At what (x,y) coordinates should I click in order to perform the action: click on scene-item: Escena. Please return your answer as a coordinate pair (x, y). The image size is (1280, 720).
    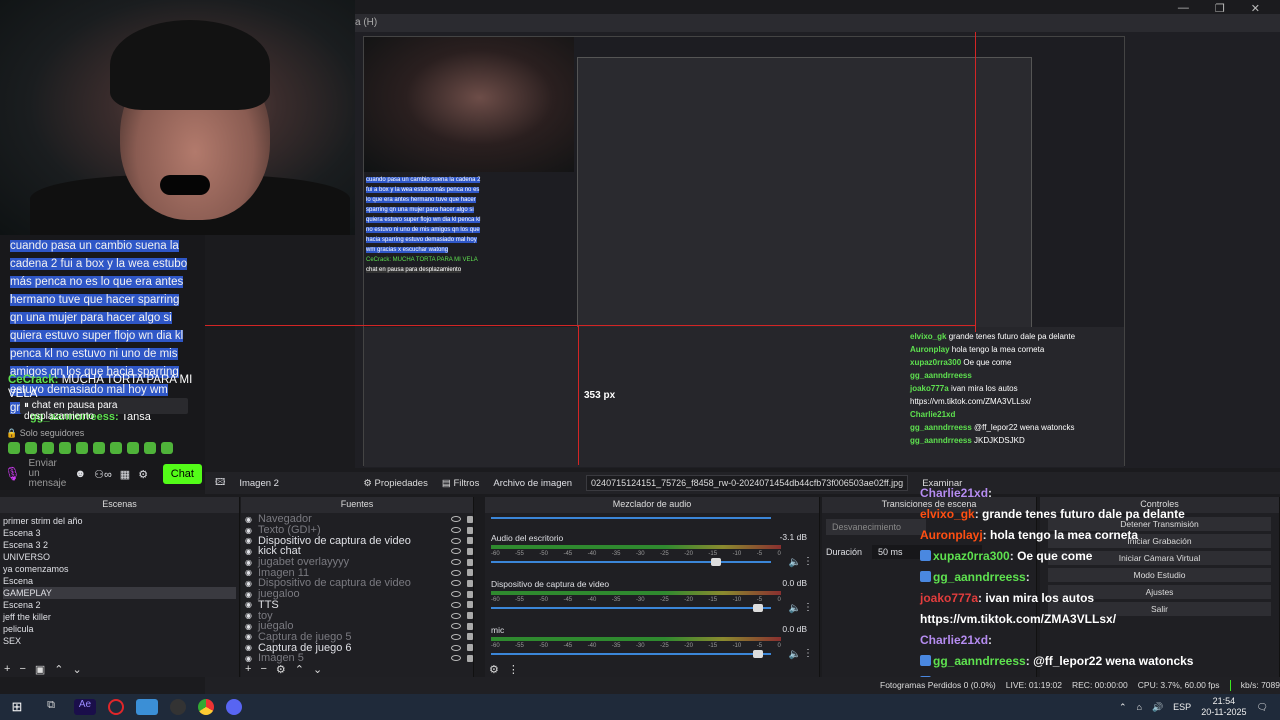
    Looking at the image, I should click on (119, 581).